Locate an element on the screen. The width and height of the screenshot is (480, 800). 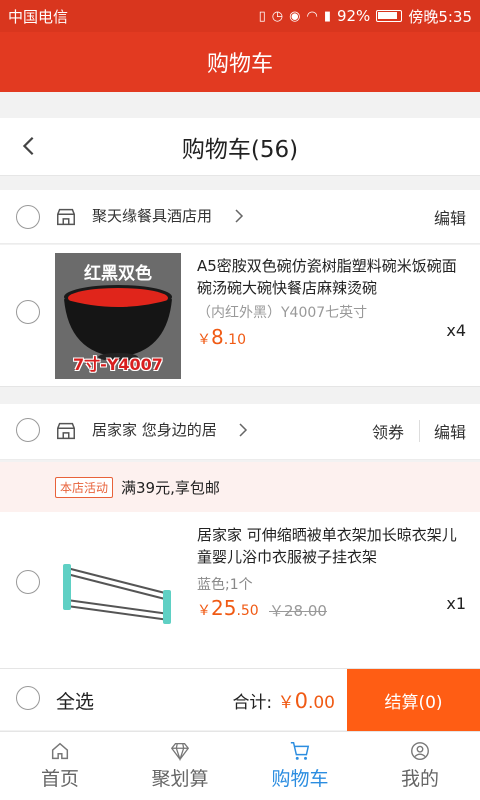
product-price: ￥25.50 is located at coordinates (228, 608).